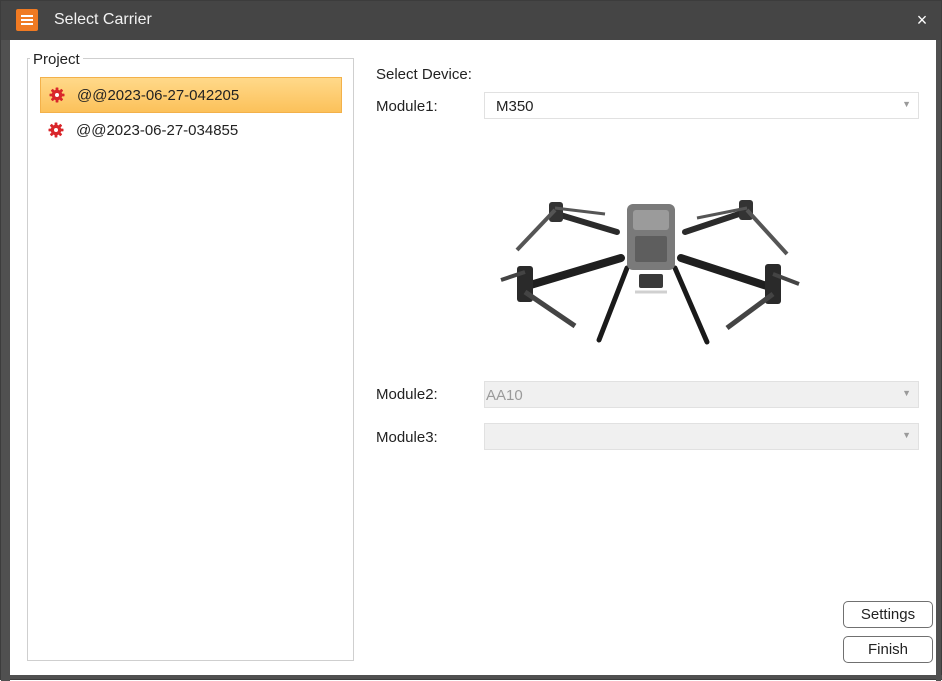 This screenshot has height=681, width=942. Describe the element at coordinates (650, 272) in the screenshot. I see `drone-image` at that location.